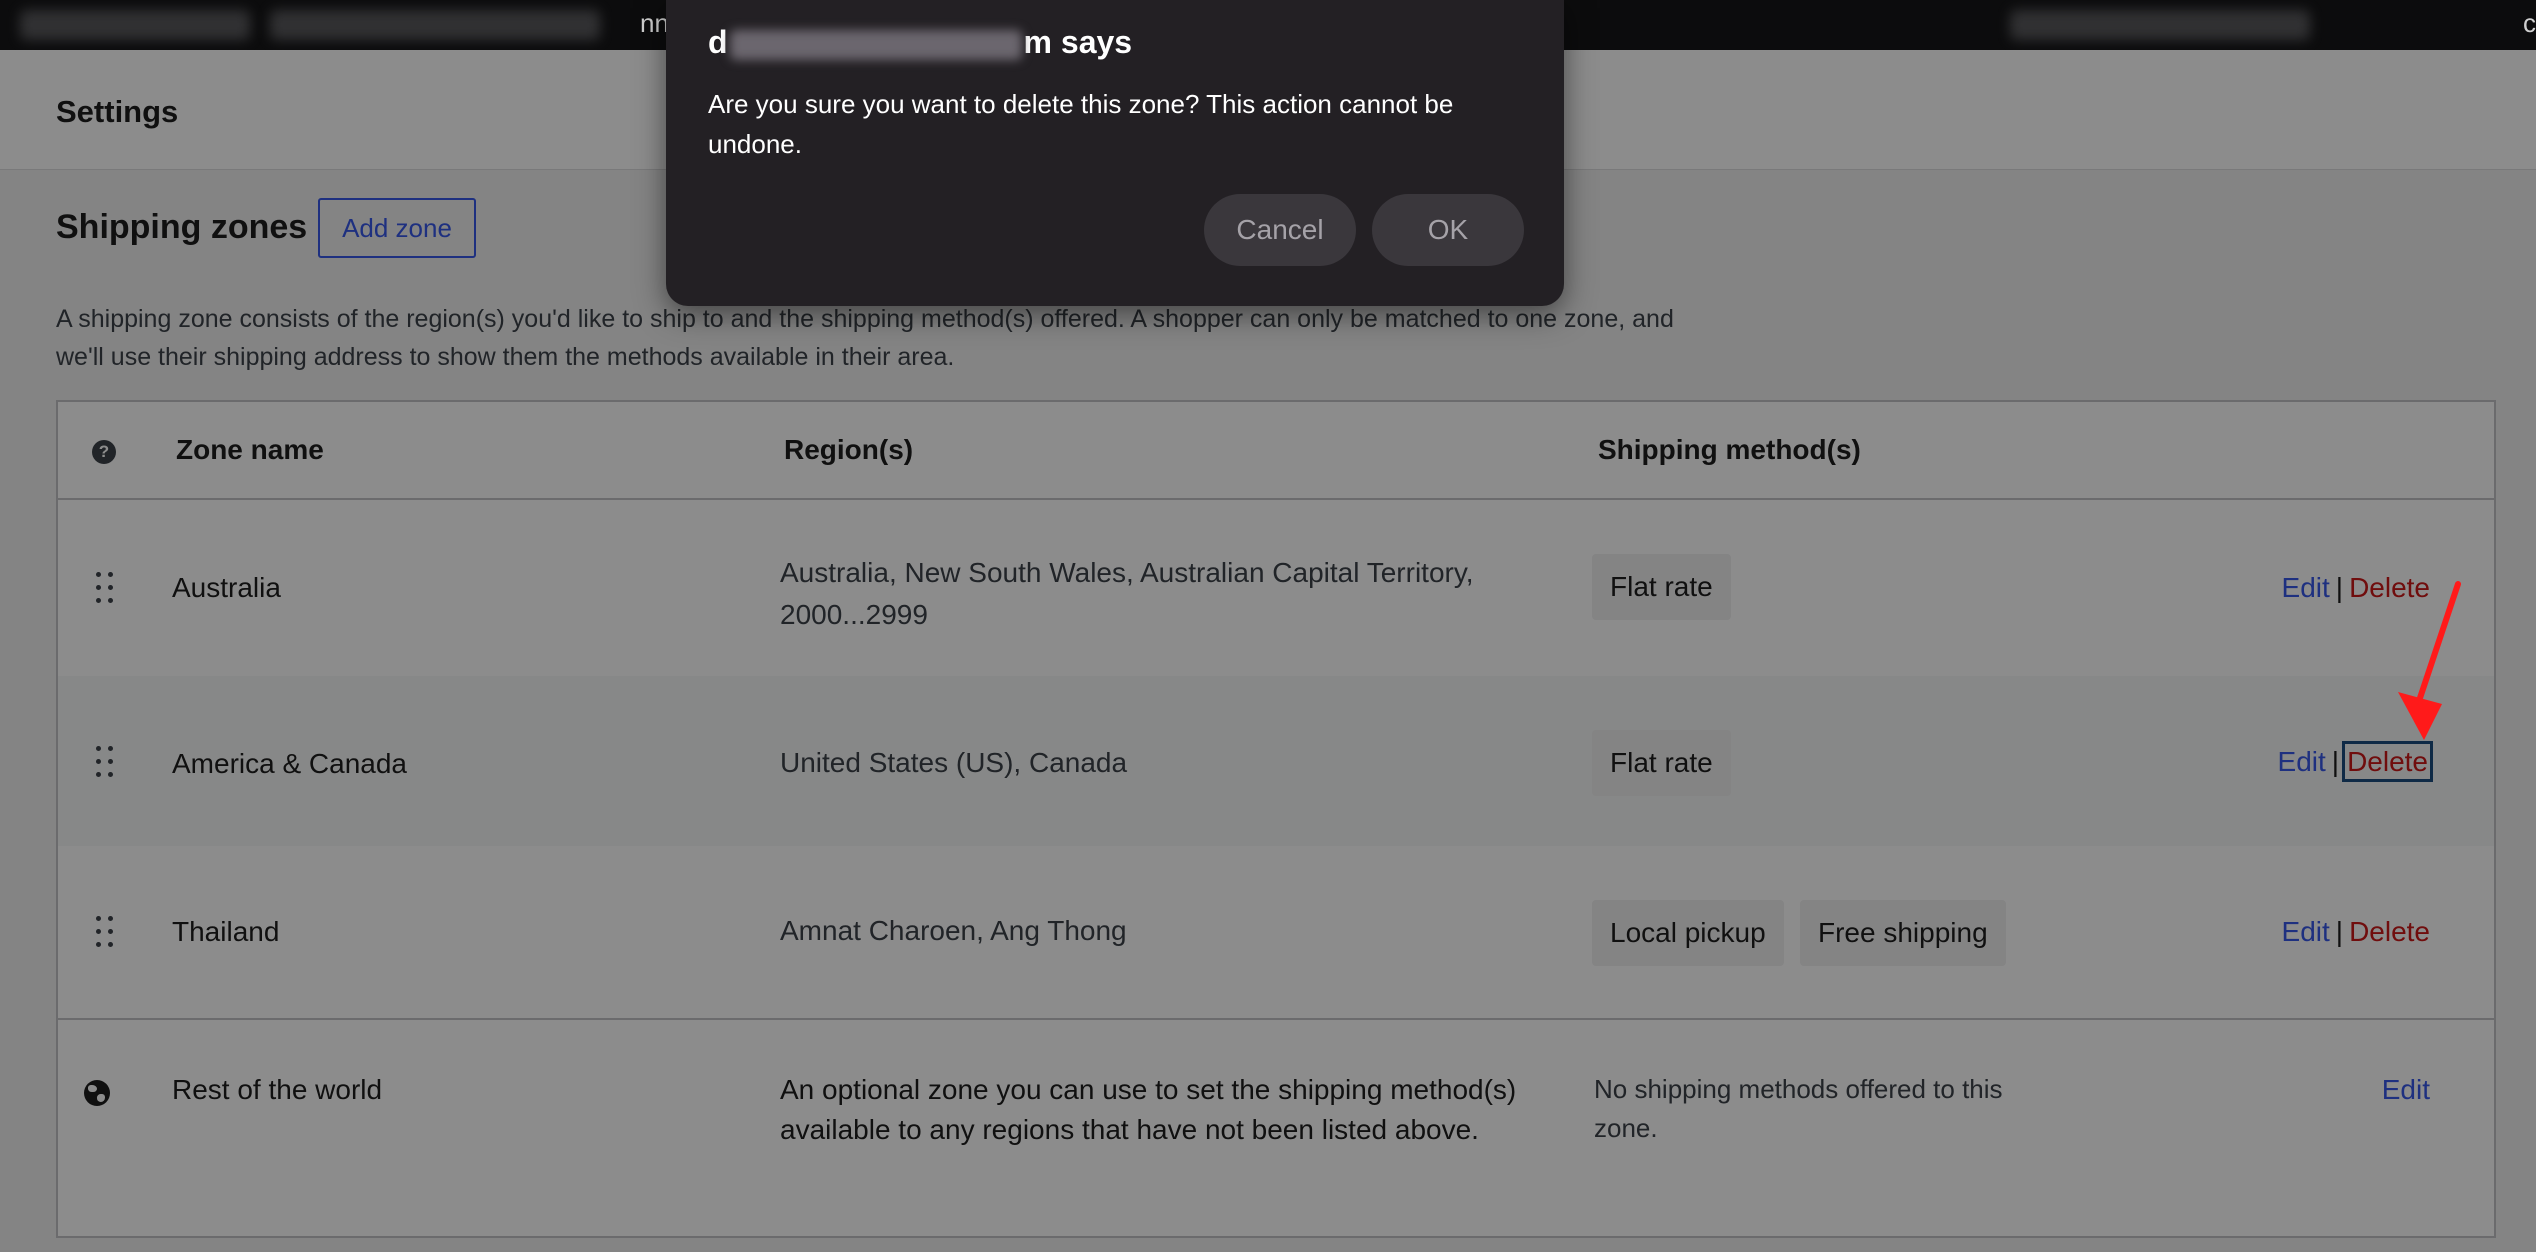  Describe the element at coordinates (654, 23) in the screenshot. I see `browser-text-fragment: nn` at that location.